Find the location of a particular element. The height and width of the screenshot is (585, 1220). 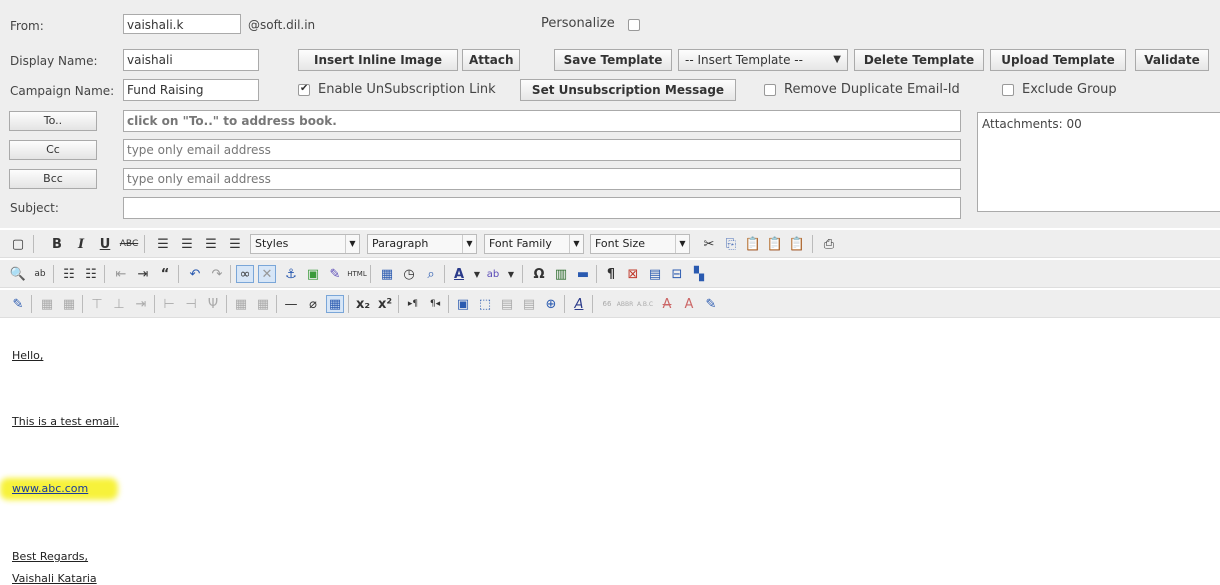

rtl-icon: ¶◂ is located at coordinates (435, 304).